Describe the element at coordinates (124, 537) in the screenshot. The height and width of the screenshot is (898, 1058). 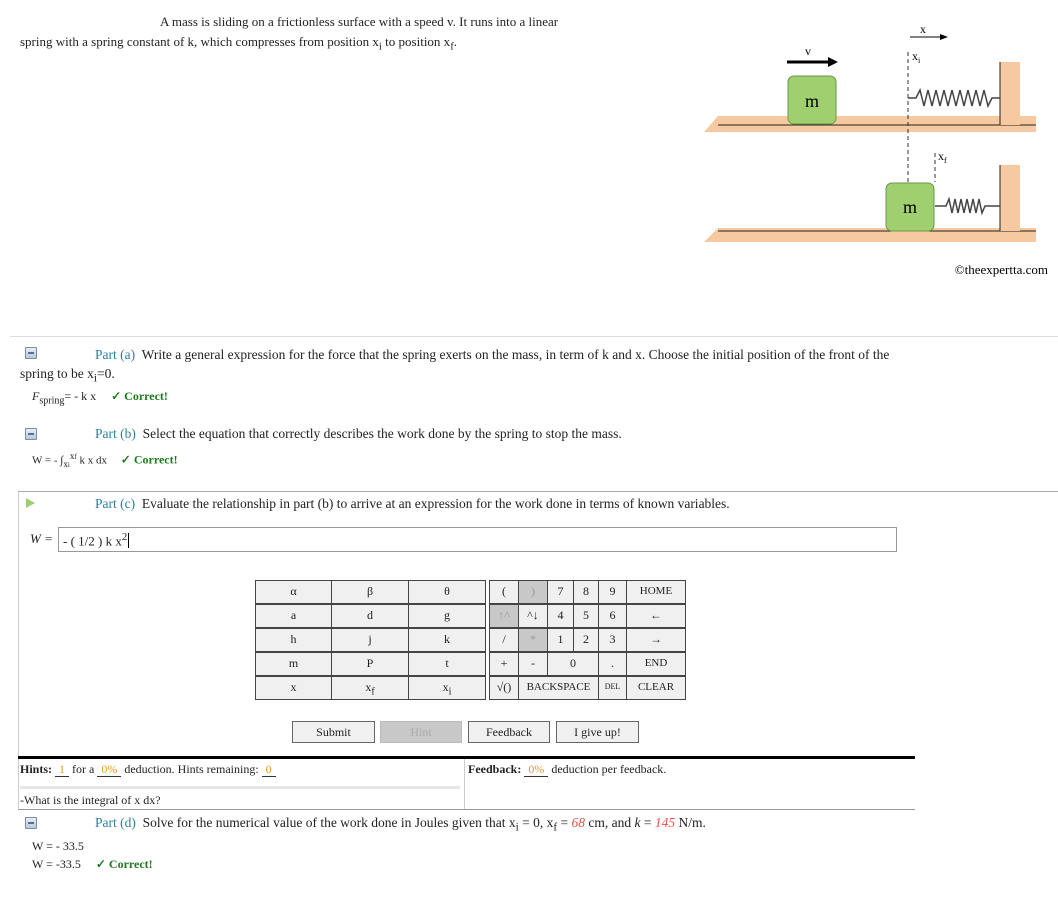
I see `sup: 2` at that location.